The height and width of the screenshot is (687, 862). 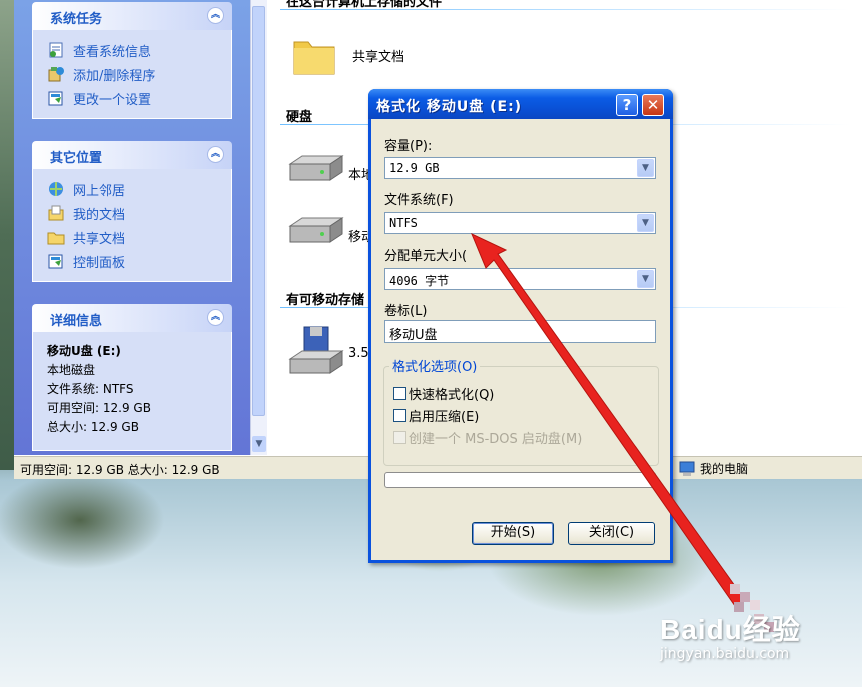 I want to click on watermark-url: jingyan.baidu.com, so click(x=725, y=654).